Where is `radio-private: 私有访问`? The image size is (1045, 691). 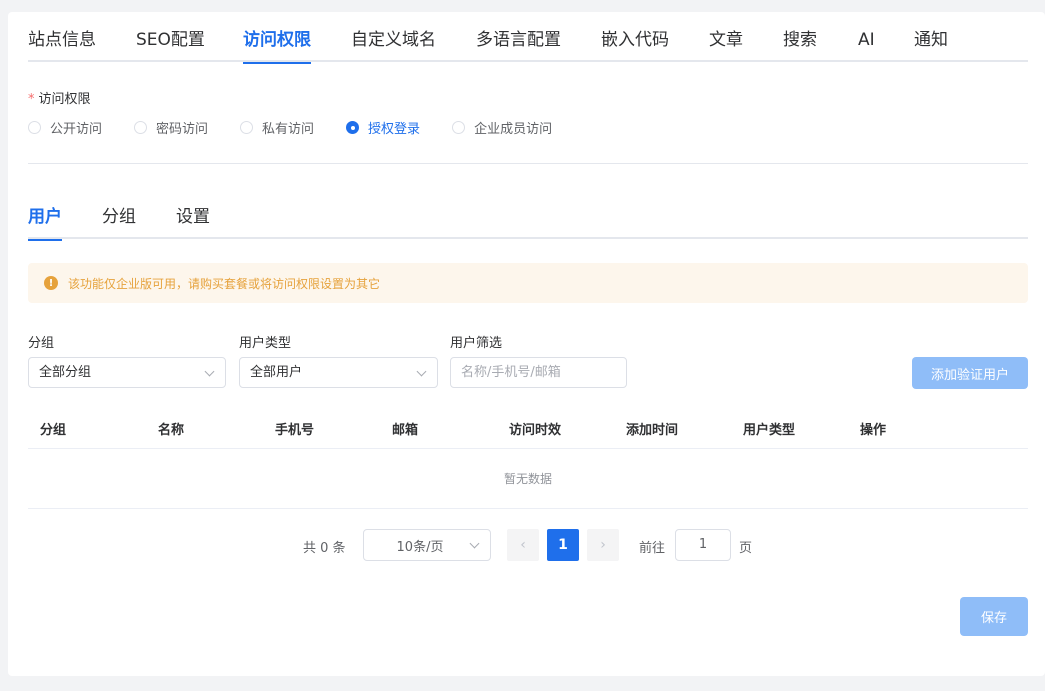 radio-private: 私有访问 is located at coordinates (277, 127).